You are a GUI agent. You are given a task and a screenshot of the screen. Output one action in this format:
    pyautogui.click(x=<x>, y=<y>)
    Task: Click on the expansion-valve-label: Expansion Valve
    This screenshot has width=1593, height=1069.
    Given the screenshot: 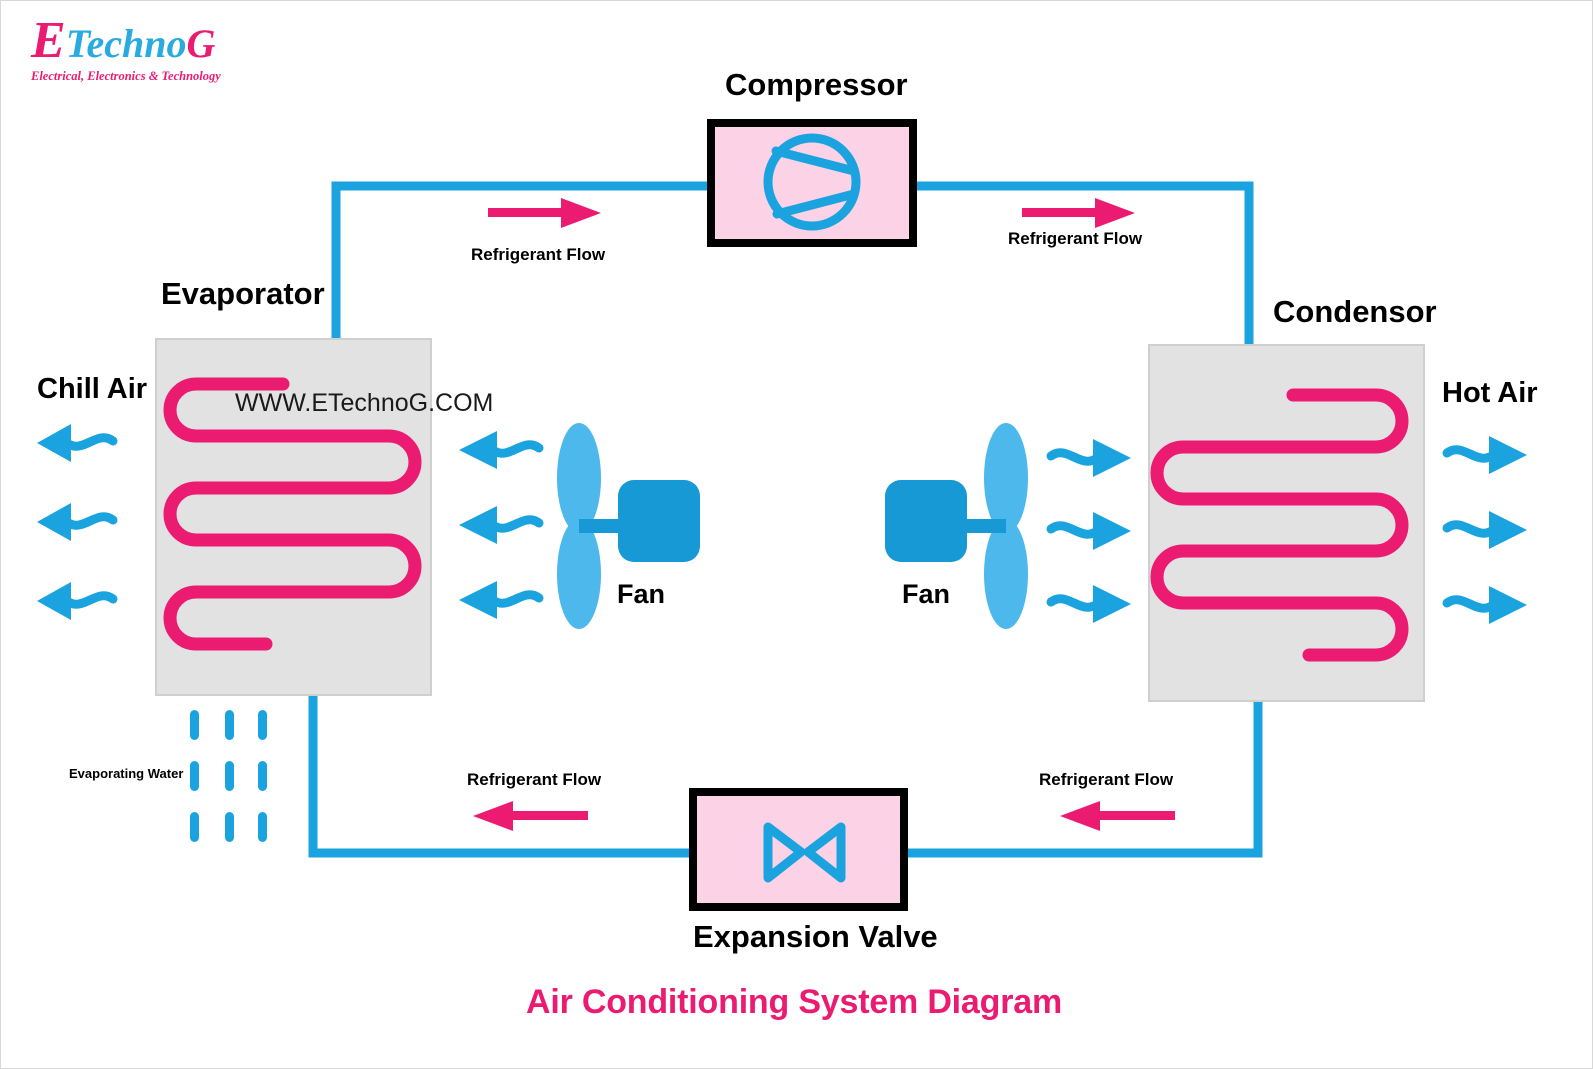 What is the action you would take?
    pyautogui.click(x=815, y=936)
    